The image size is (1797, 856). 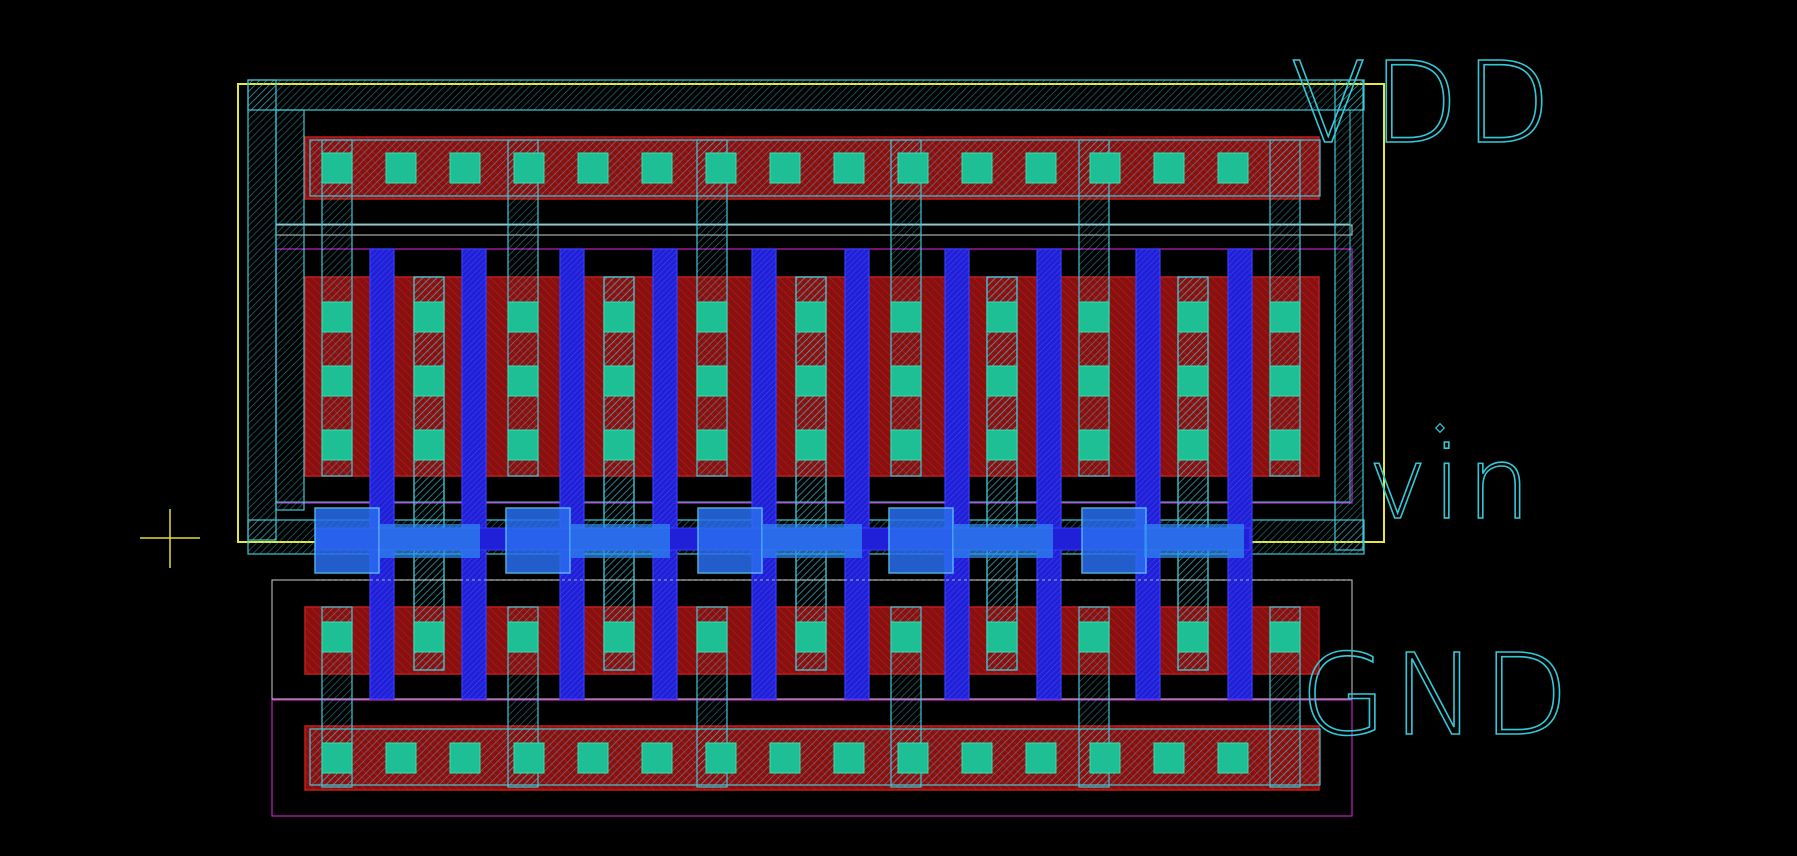 I want to click on pmos-outline, so click(x=814, y=230).